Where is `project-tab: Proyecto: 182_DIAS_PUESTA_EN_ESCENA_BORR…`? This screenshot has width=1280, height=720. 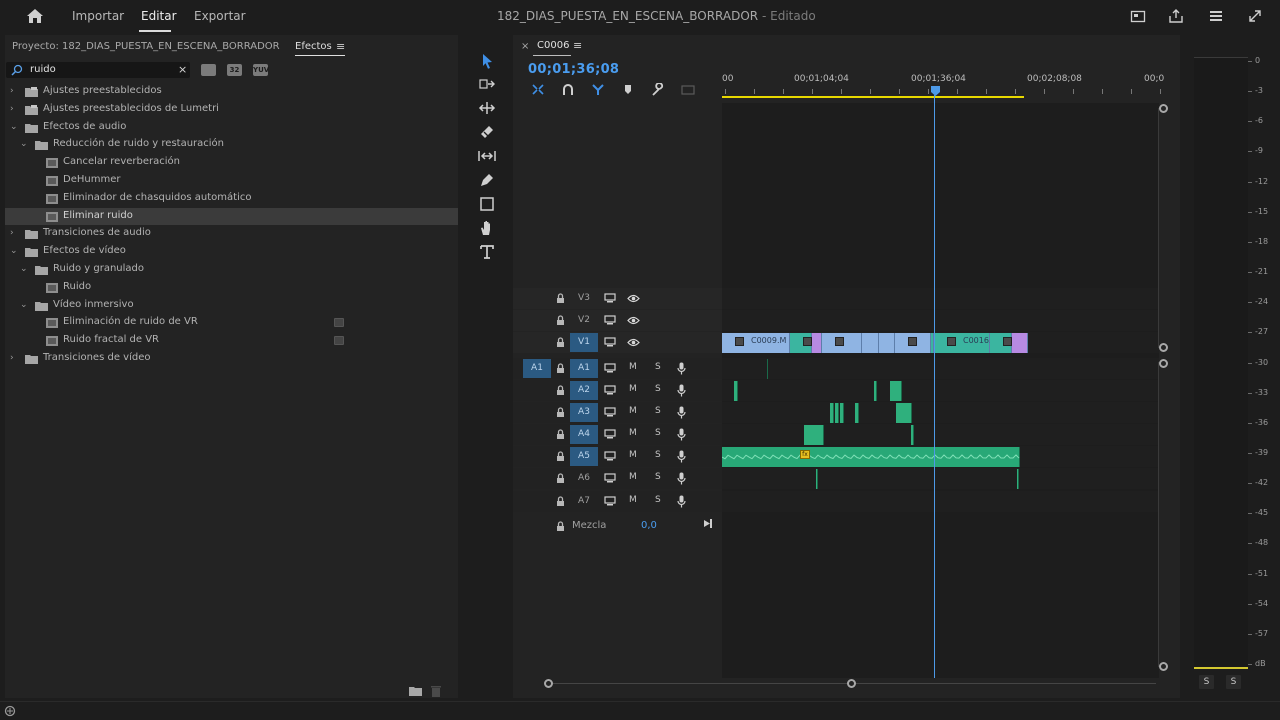 project-tab: Proyecto: 182_DIAS_PUESTA_EN_ESCENA_BORR… is located at coordinates (146, 46).